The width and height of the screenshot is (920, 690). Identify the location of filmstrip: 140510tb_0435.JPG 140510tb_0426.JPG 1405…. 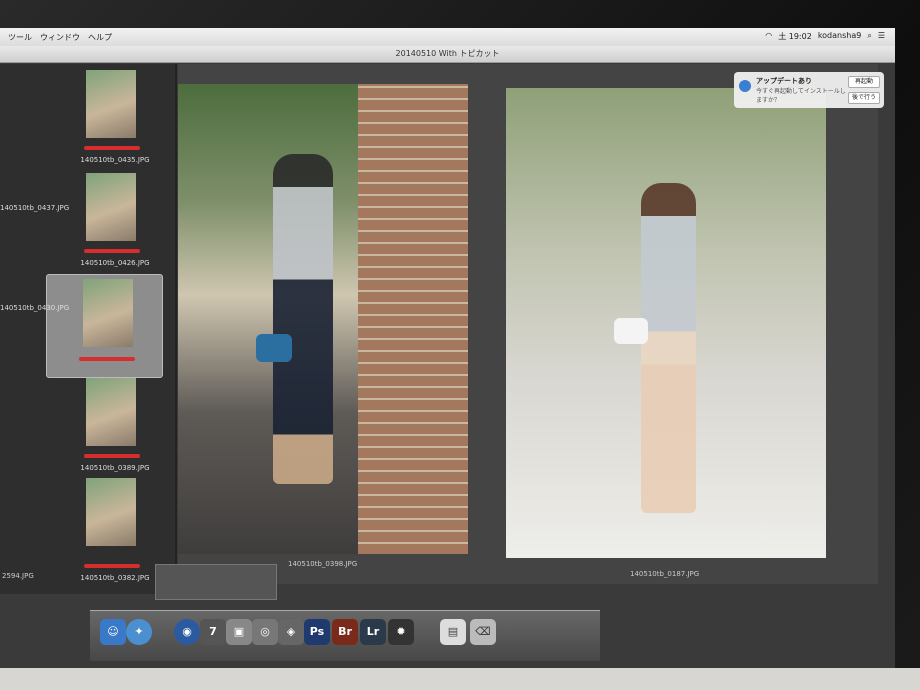
(88, 329).